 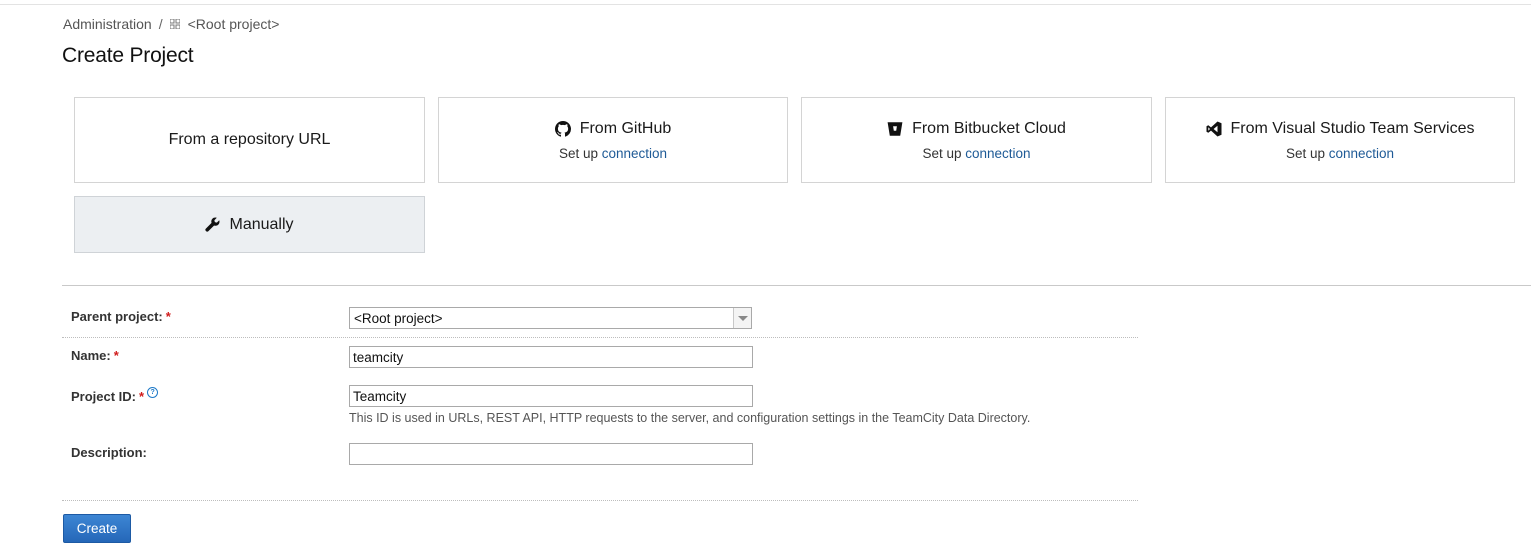 I want to click on manually-card: Manually, so click(x=249, y=224).